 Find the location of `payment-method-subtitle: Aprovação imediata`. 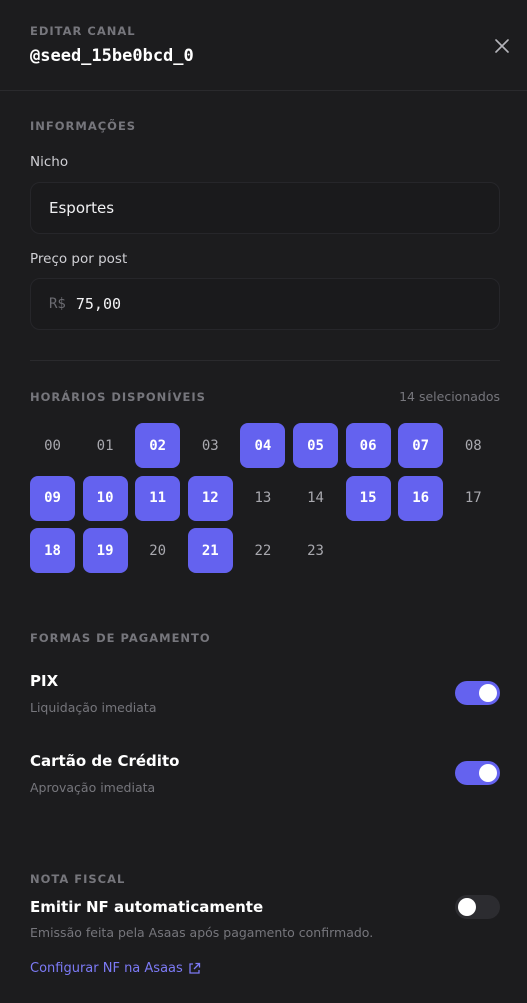

payment-method-subtitle: Aprovação imediata is located at coordinates (93, 787).